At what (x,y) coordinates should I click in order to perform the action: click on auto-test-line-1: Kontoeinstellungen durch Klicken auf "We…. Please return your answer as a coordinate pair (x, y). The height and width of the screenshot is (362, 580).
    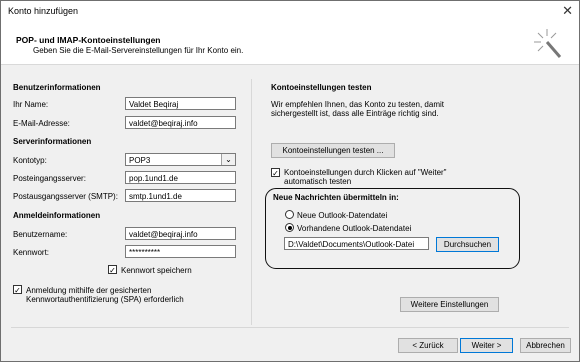
    Looking at the image, I should click on (365, 172).